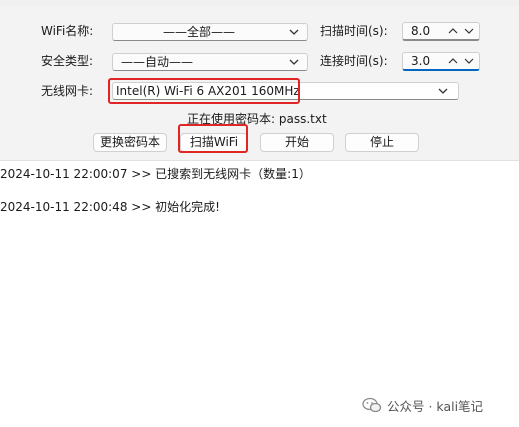 Image resolution: width=519 pixels, height=427 pixels. What do you see at coordinates (130, 142) in the screenshot?
I see `change-dict-button: 更换密码本` at bounding box center [130, 142].